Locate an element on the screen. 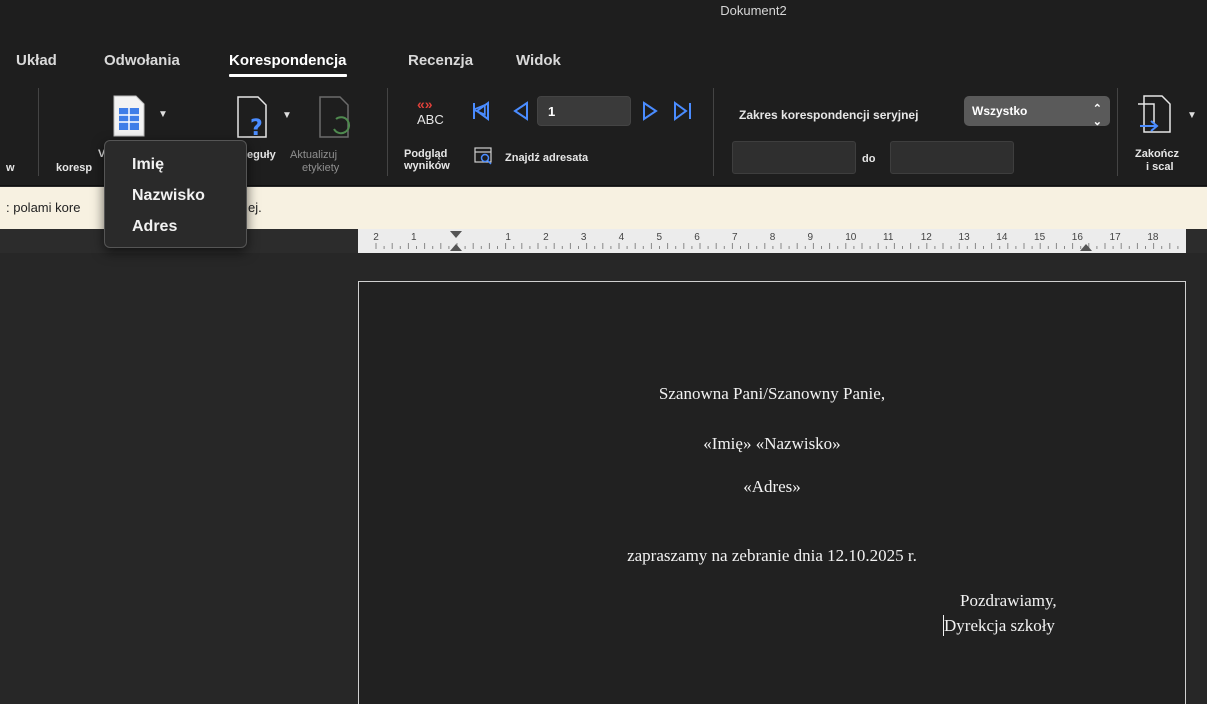  rules-button: ? is located at coordinates (254, 119).